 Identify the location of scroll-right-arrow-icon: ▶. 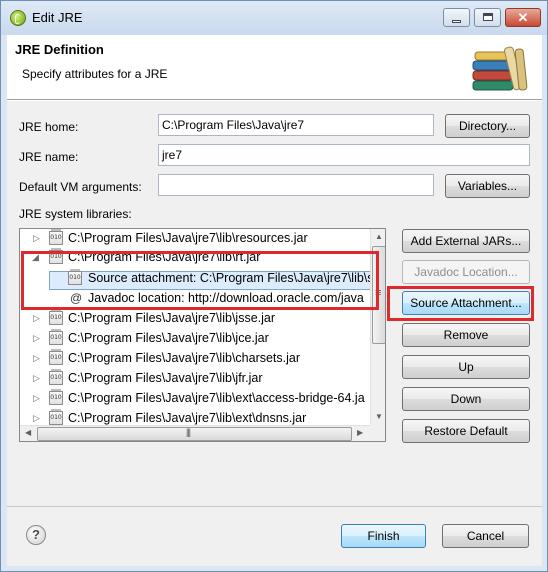
(360, 432).